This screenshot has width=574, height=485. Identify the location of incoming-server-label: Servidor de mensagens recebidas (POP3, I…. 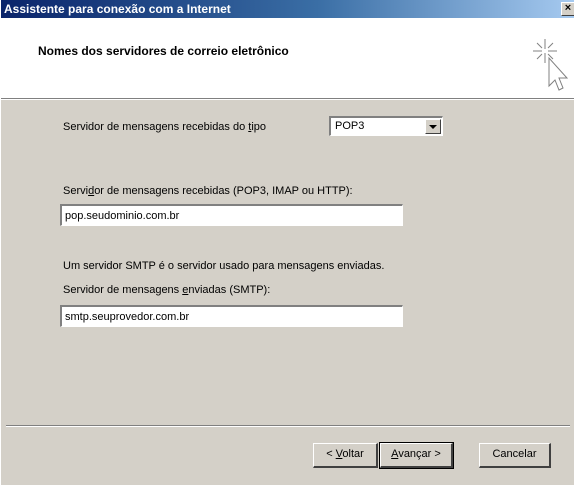
(208, 191).